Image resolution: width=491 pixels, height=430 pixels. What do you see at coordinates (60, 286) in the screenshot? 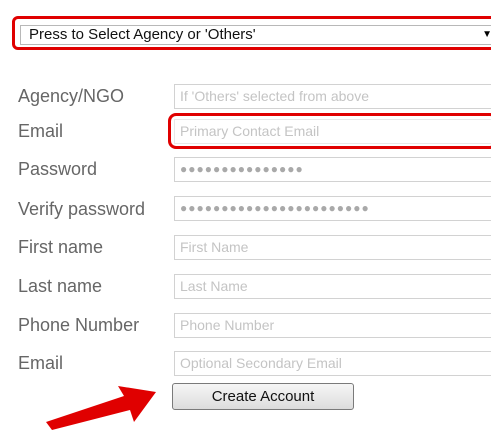
I see `last-name-label: Last name` at bounding box center [60, 286].